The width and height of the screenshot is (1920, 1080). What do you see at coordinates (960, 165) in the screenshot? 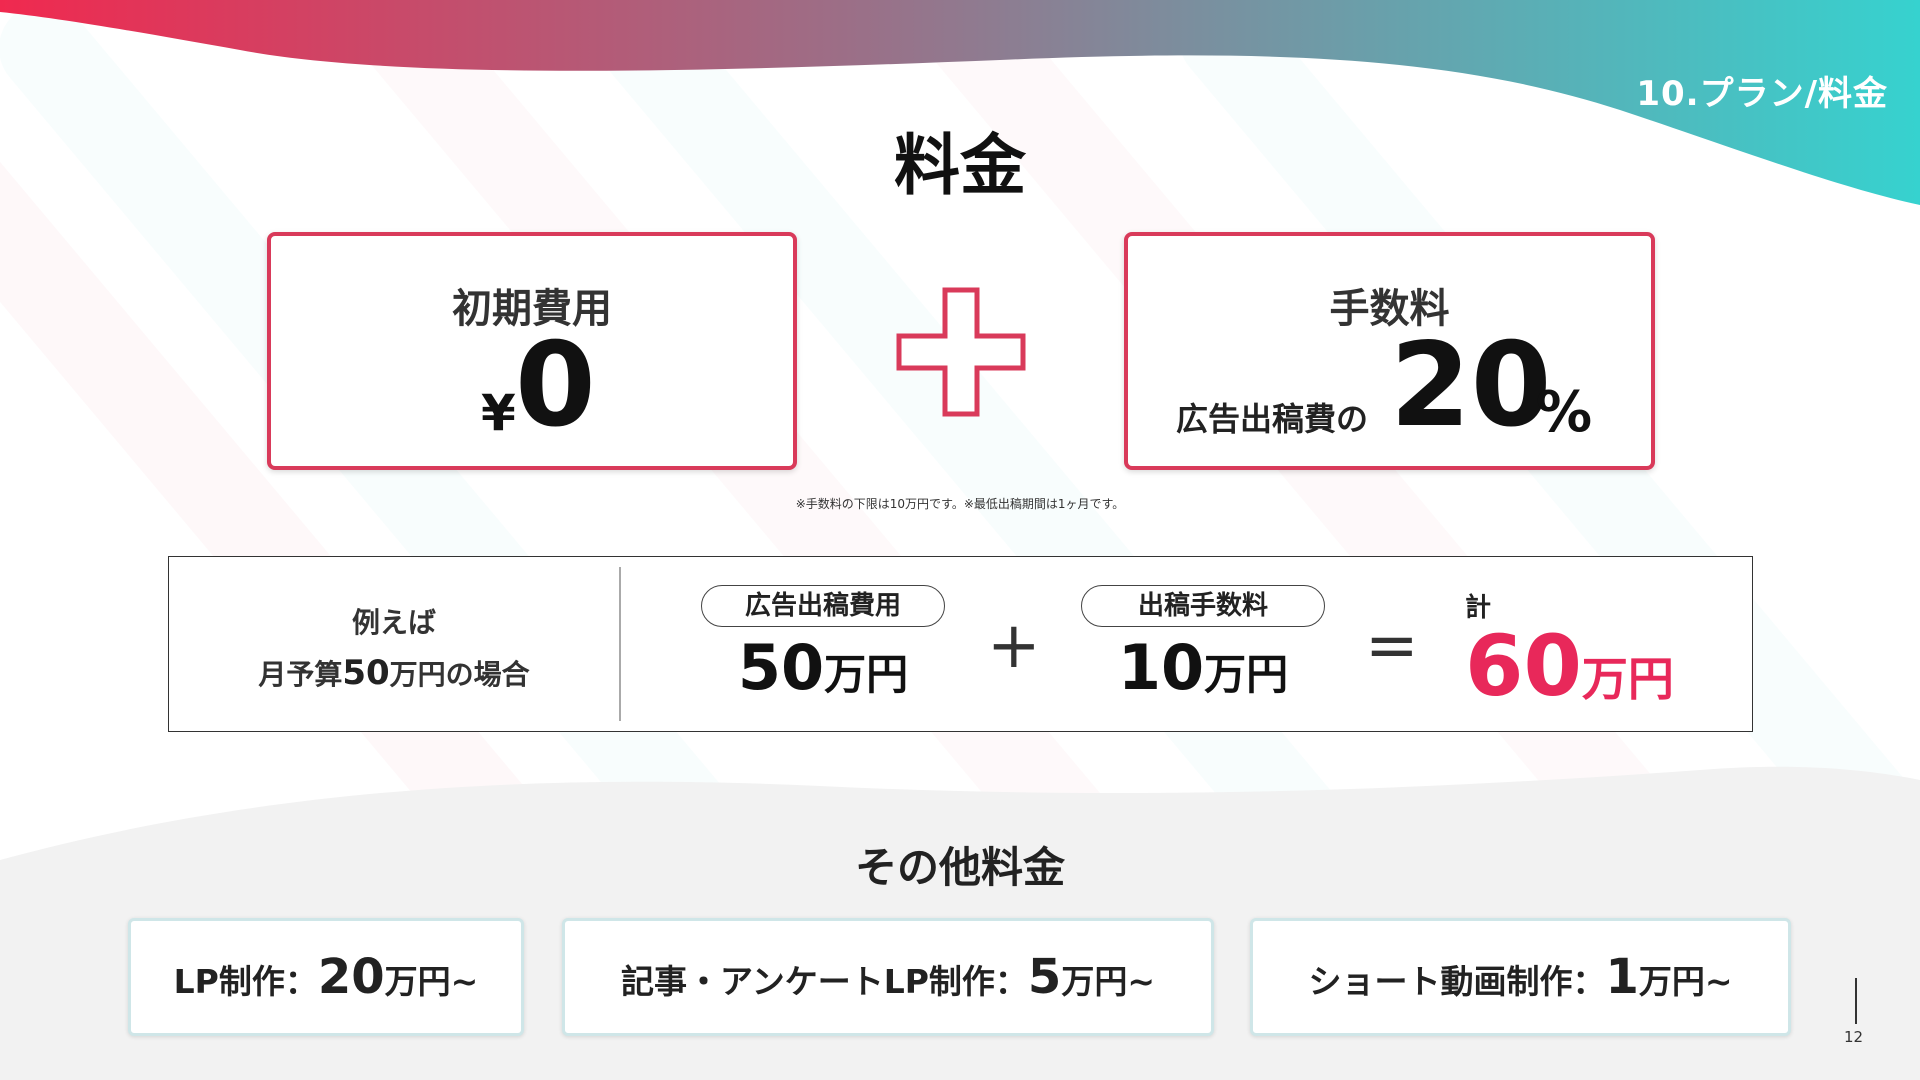
I see `page-title: 料金` at bounding box center [960, 165].